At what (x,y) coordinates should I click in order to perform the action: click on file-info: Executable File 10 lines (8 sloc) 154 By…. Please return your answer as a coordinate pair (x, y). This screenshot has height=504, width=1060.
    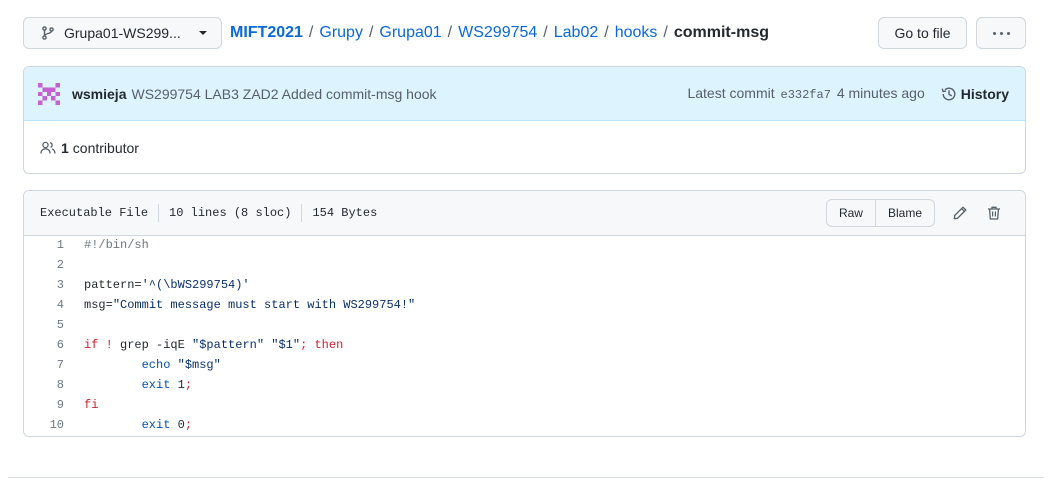
    Looking at the image, I should click on (433, 213).